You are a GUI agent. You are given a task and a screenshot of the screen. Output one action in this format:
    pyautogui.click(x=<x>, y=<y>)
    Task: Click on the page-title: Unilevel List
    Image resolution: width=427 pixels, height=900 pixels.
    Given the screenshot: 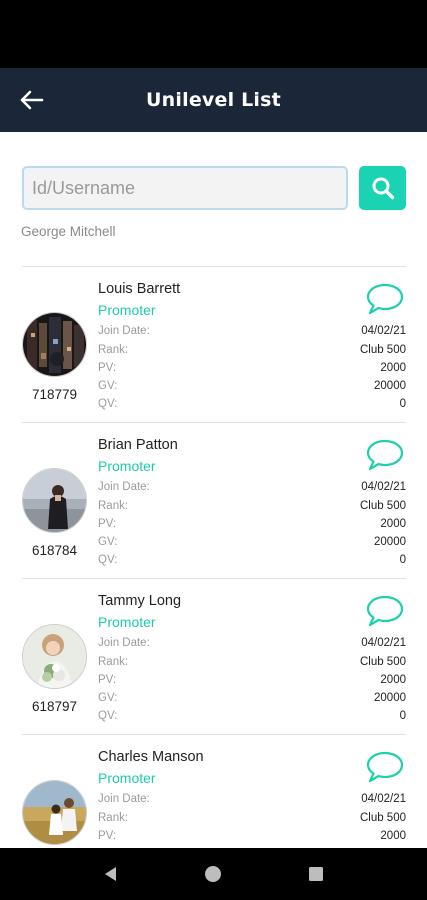 What is the action you would take?
    pyautogui.click(x=213, y=100)
    